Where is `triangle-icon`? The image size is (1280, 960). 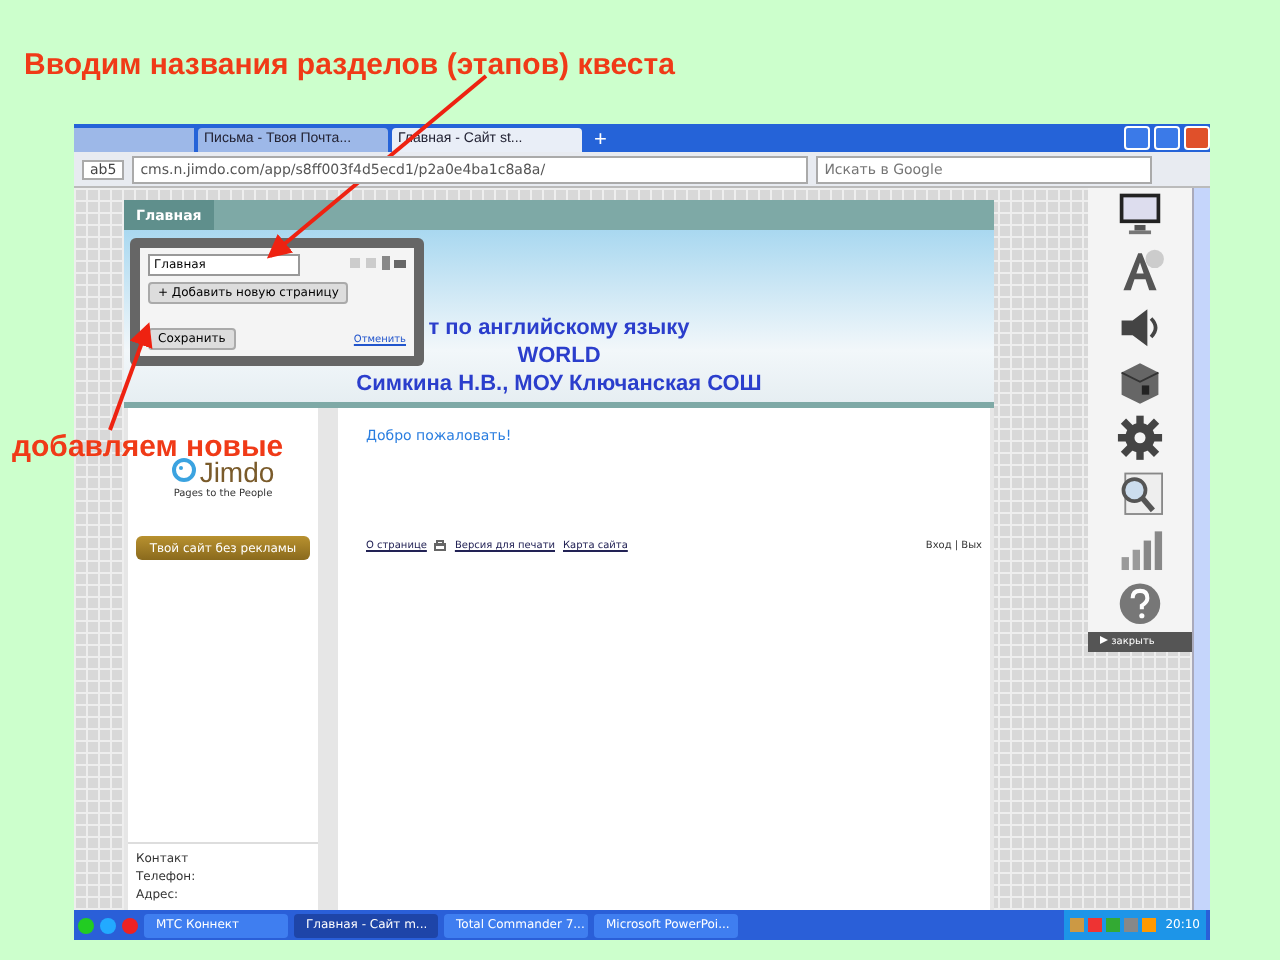 triangle-icon is located at coordinates (1104, 640).